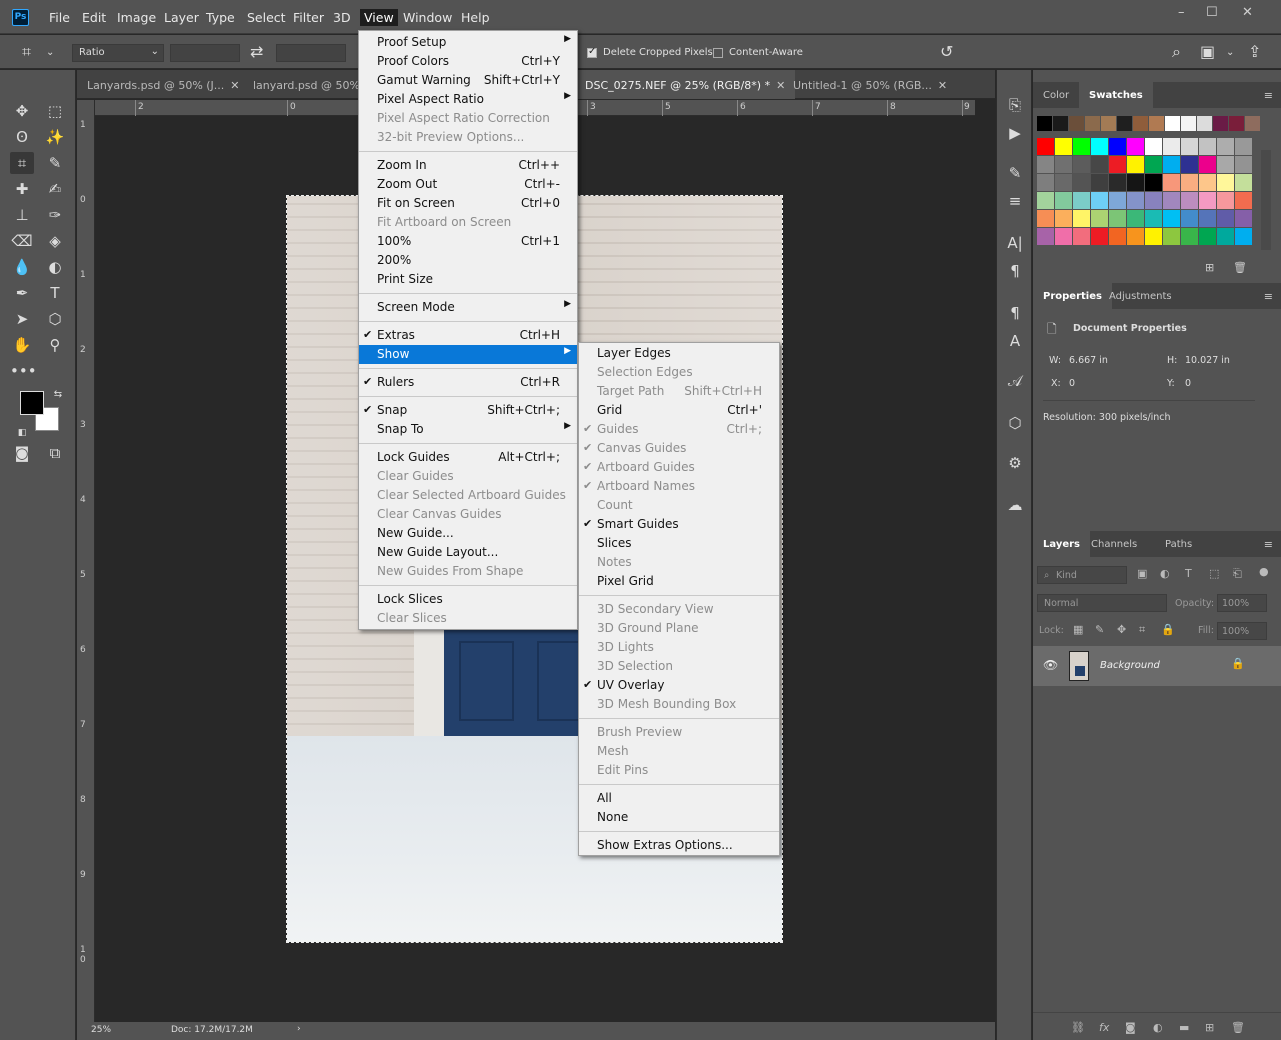 Image resolution: width=1281 pixels, height=1040 pixels. Describe the element at coordinates (1142, 630) in the screenshot. I see `lock-artboard-icon: ⌗` at that location.